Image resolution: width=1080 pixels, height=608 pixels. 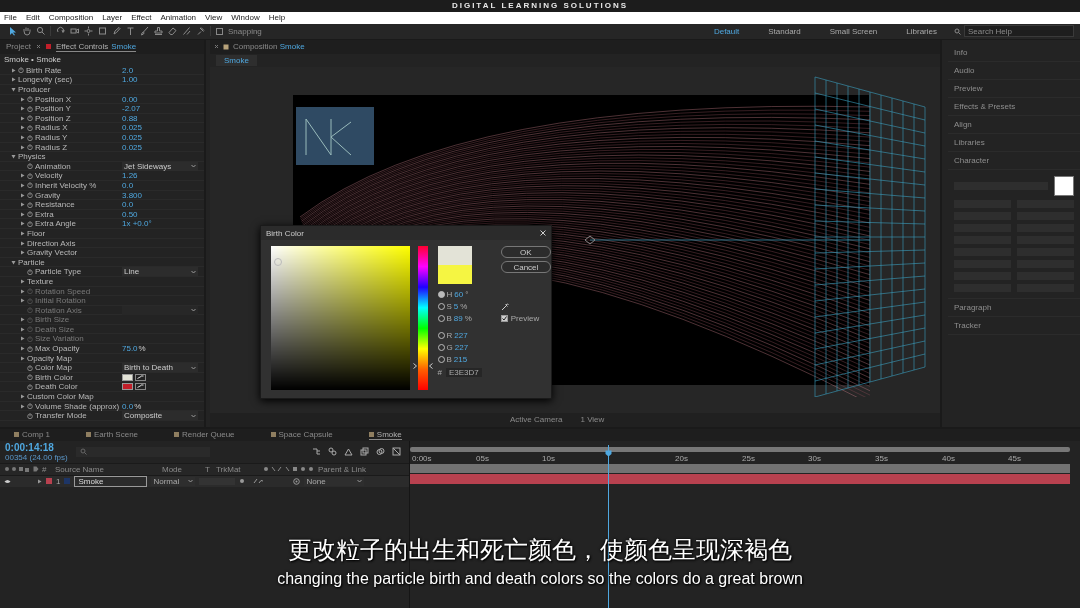 I want to click on frame-blending-icon, so click(x=364, y=452).